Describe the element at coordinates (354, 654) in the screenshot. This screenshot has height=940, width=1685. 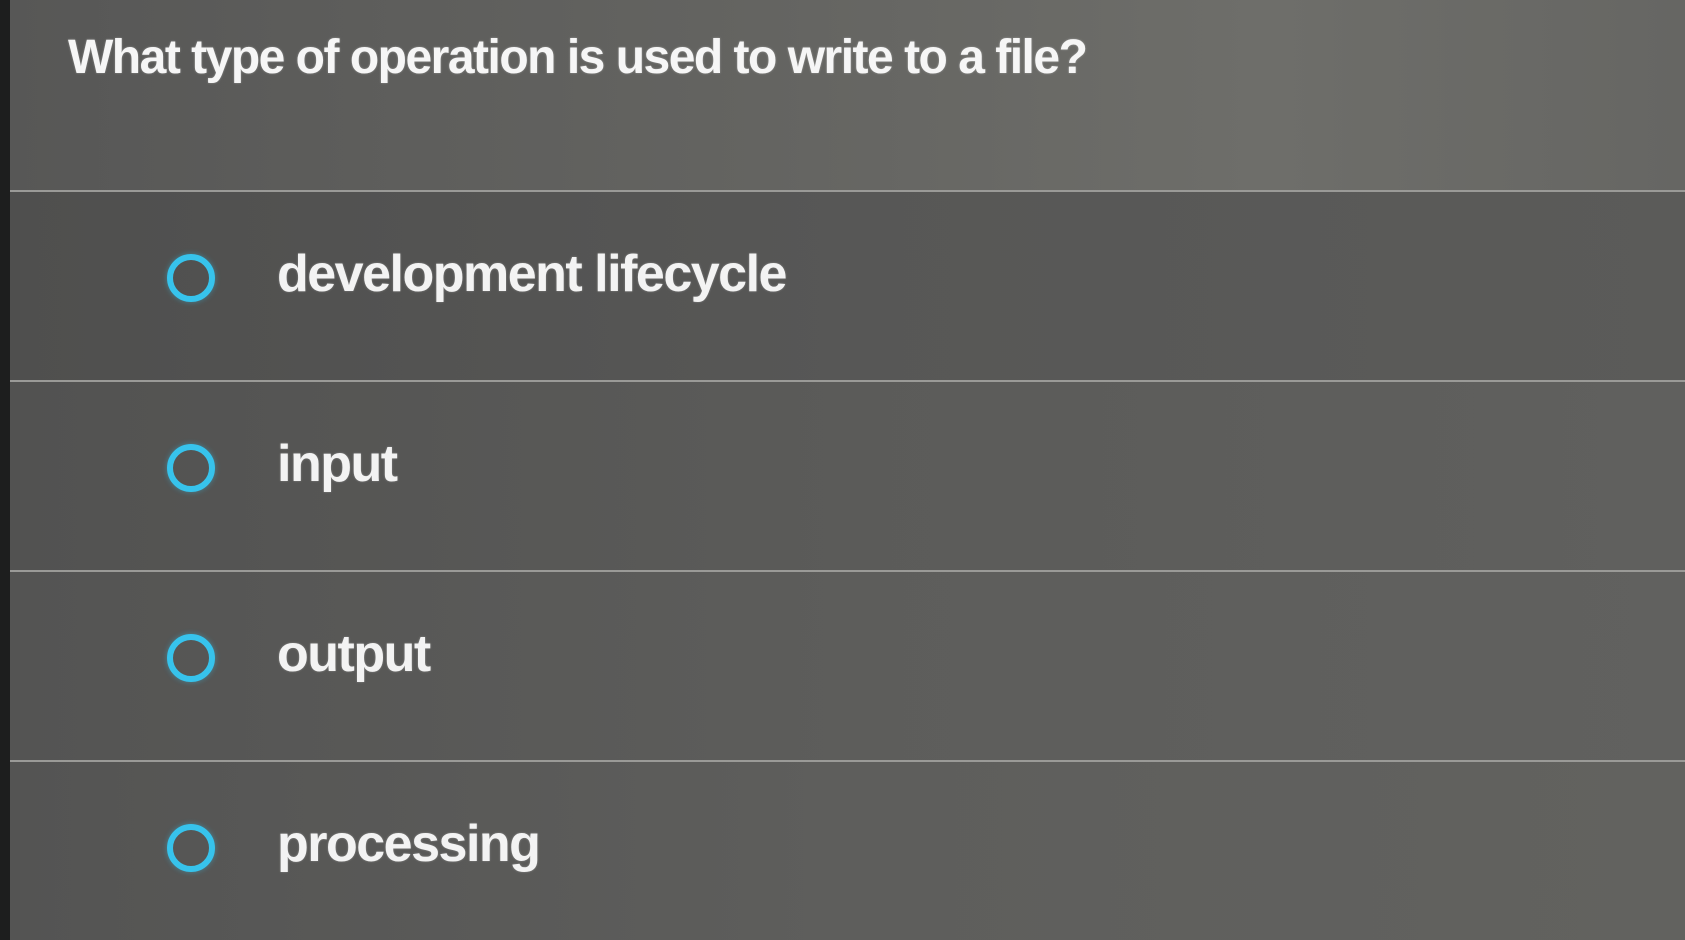
I see `option-label: output` at that location.